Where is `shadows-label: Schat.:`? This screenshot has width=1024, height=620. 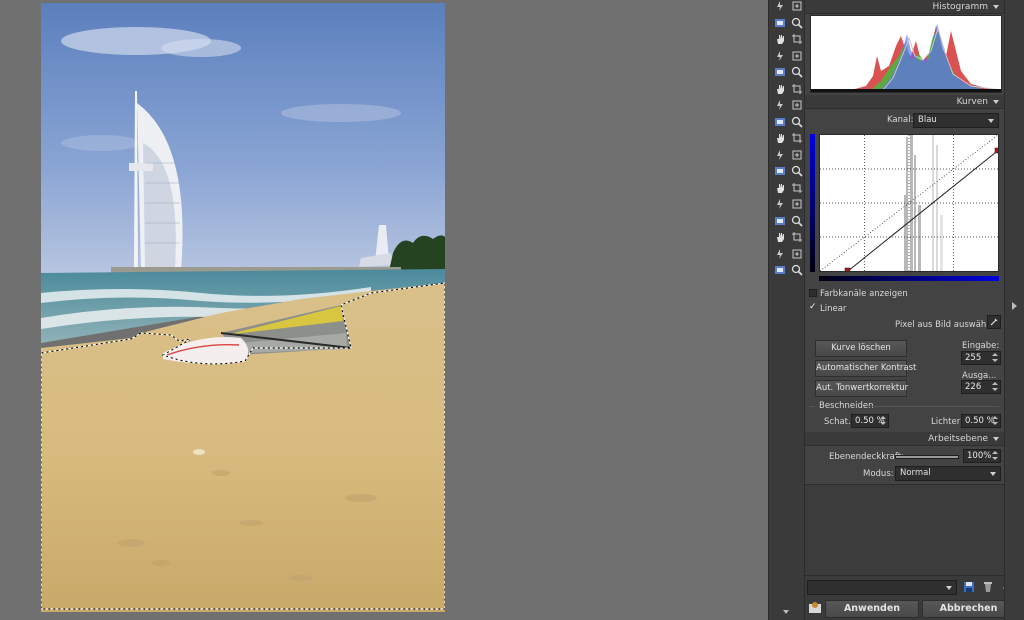 shadows-label: Schat.: is located at coordinates (839, 422).